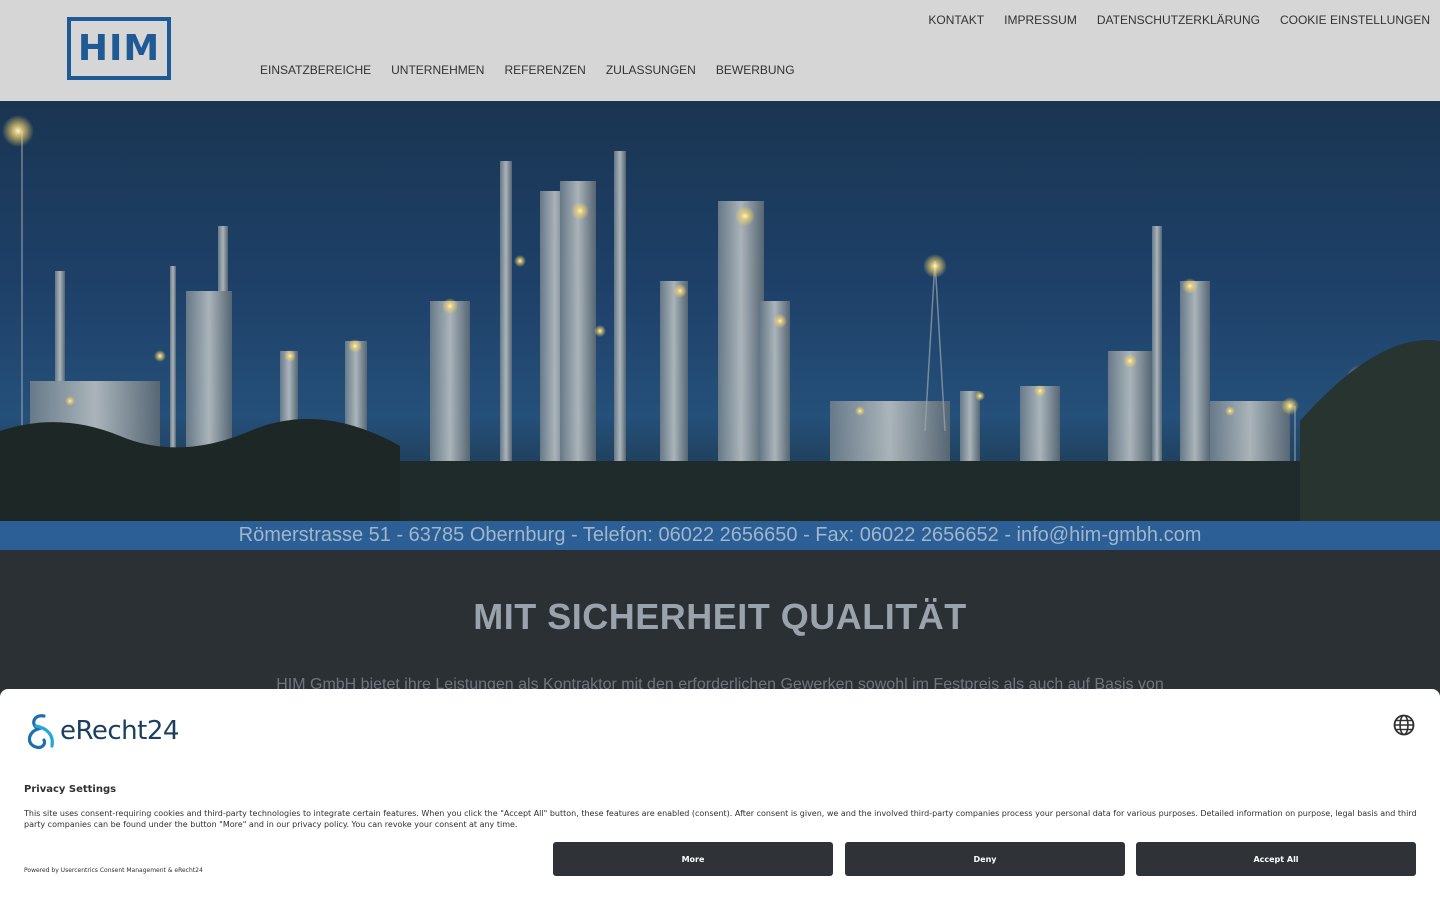 The width and height of the screenshot is (1440, 900). I want to click on nav-referenzen: REFERENZEN, so click(544, 70).